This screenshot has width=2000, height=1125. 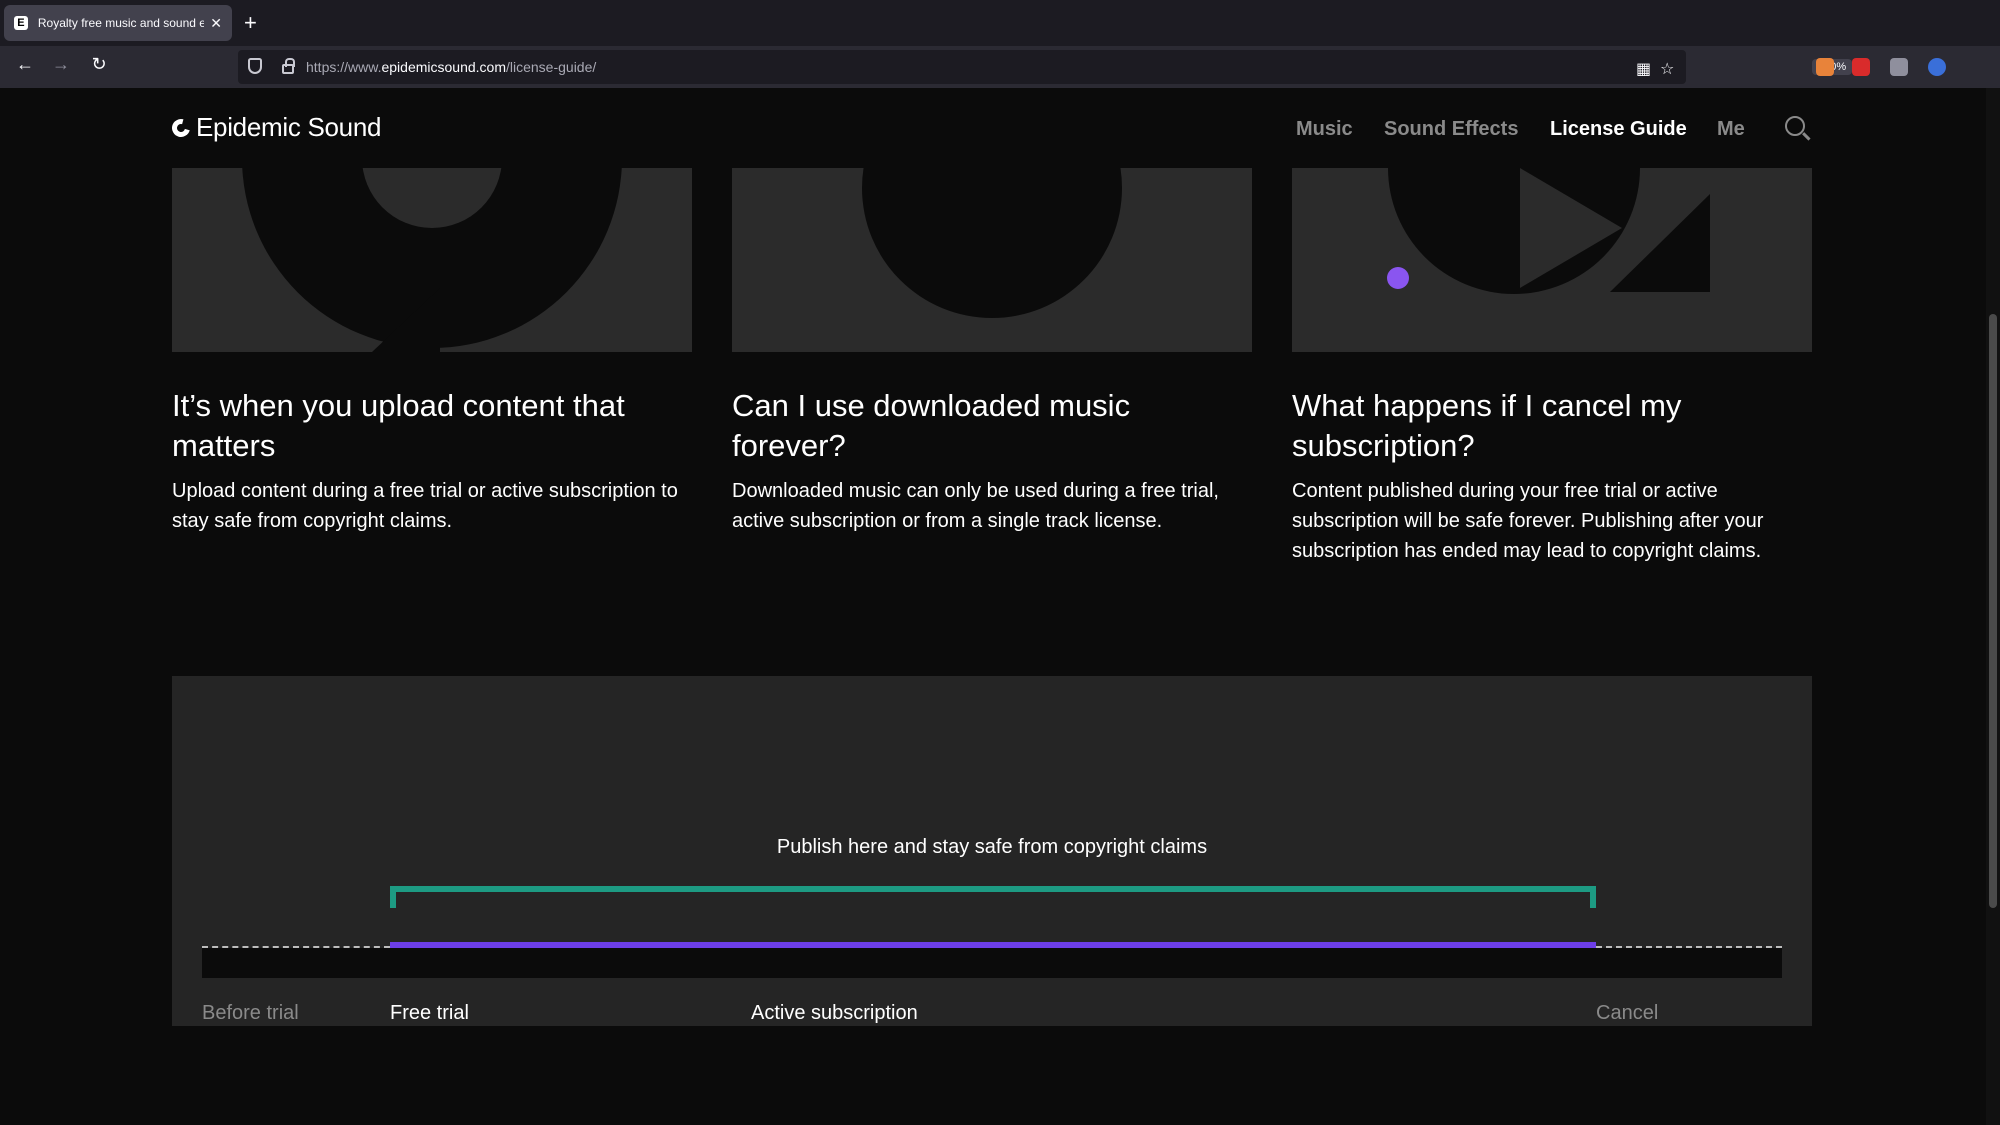 I want to click on page-scrollbar, so click(x=1993, y=606).